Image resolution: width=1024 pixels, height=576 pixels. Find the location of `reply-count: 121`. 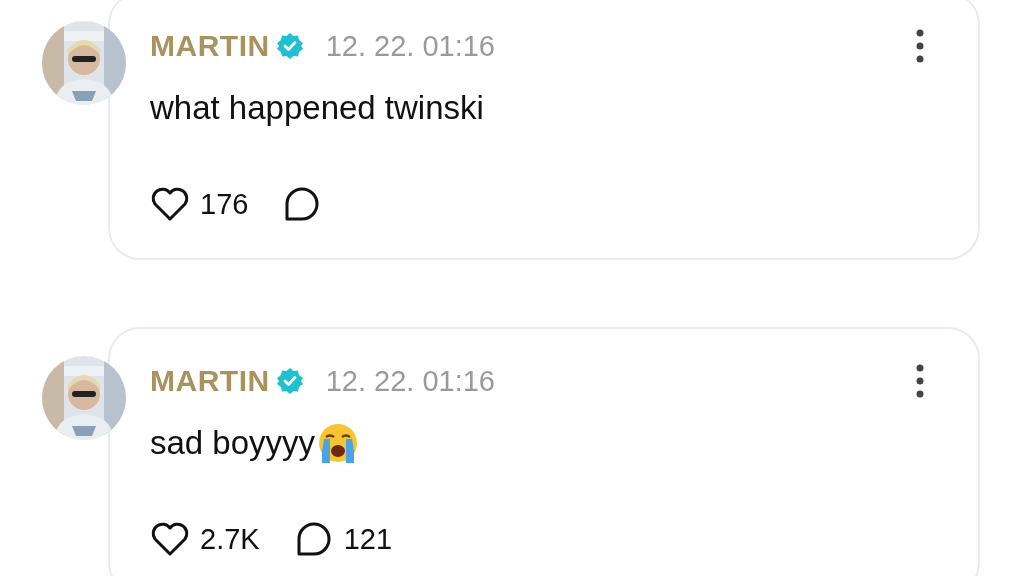

reply-count: 121 is located at coordinates (368, 539).